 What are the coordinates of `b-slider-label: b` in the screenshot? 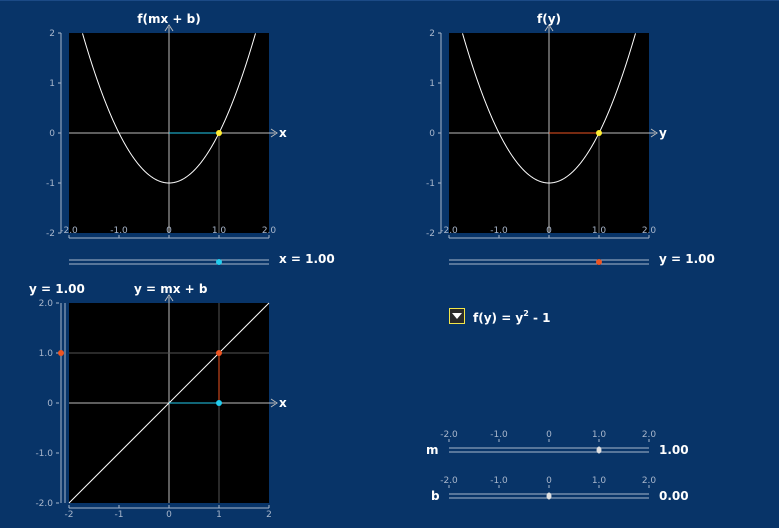 It's located at (435, 496).